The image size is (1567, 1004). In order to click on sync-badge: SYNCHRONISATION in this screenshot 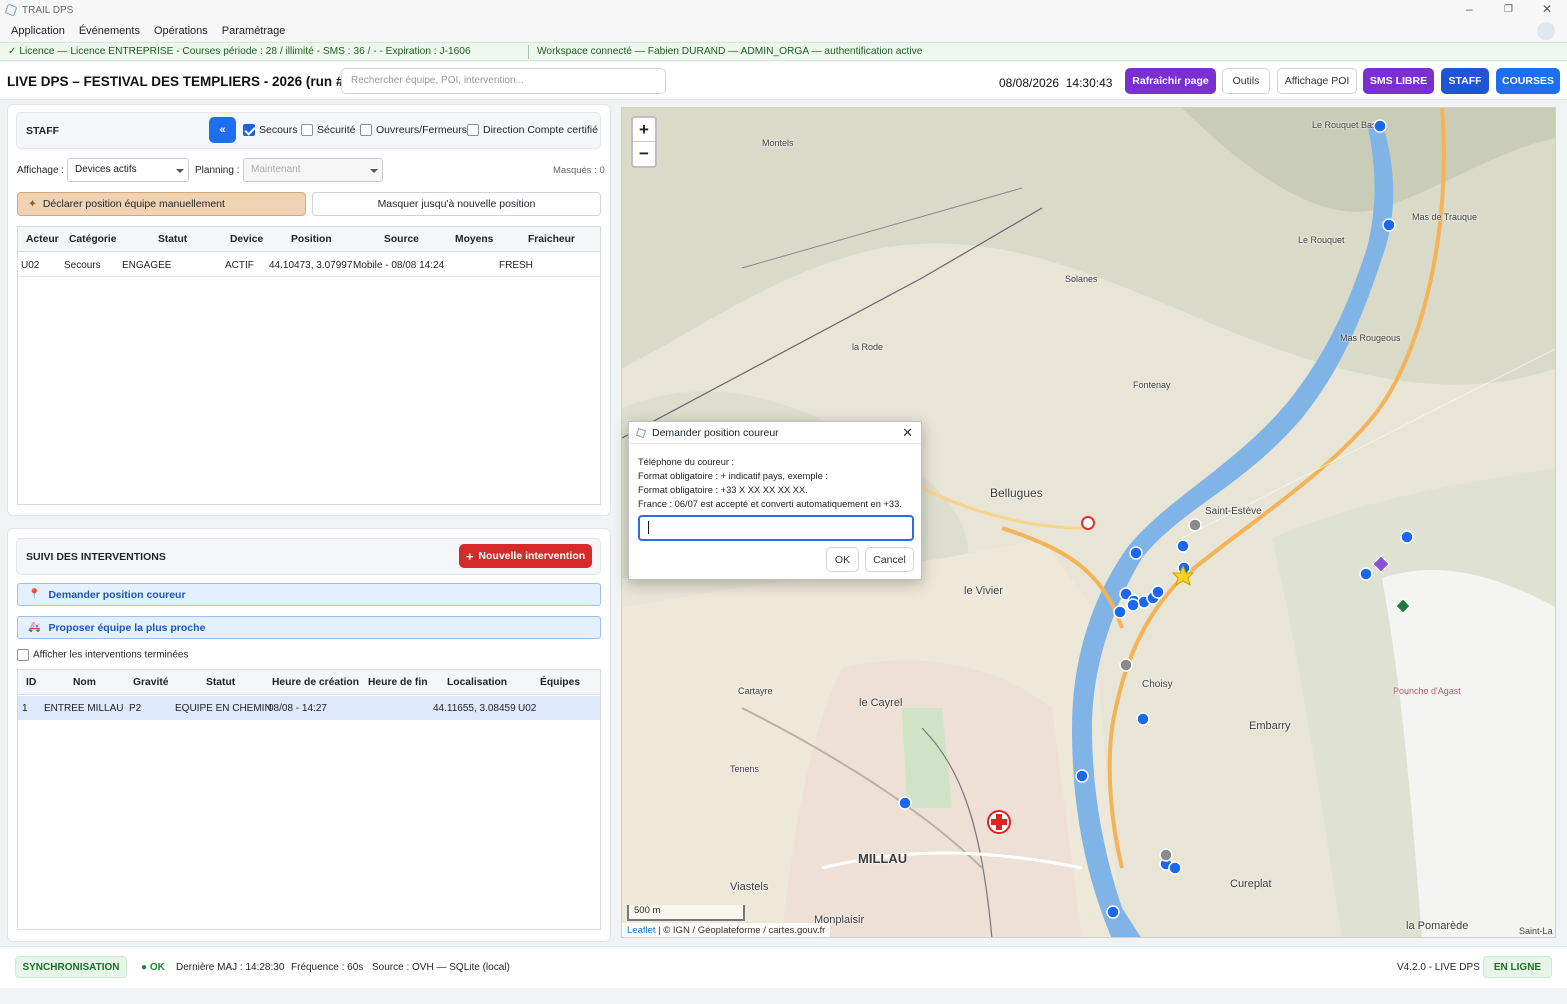, I will do `click(71, 967)`.